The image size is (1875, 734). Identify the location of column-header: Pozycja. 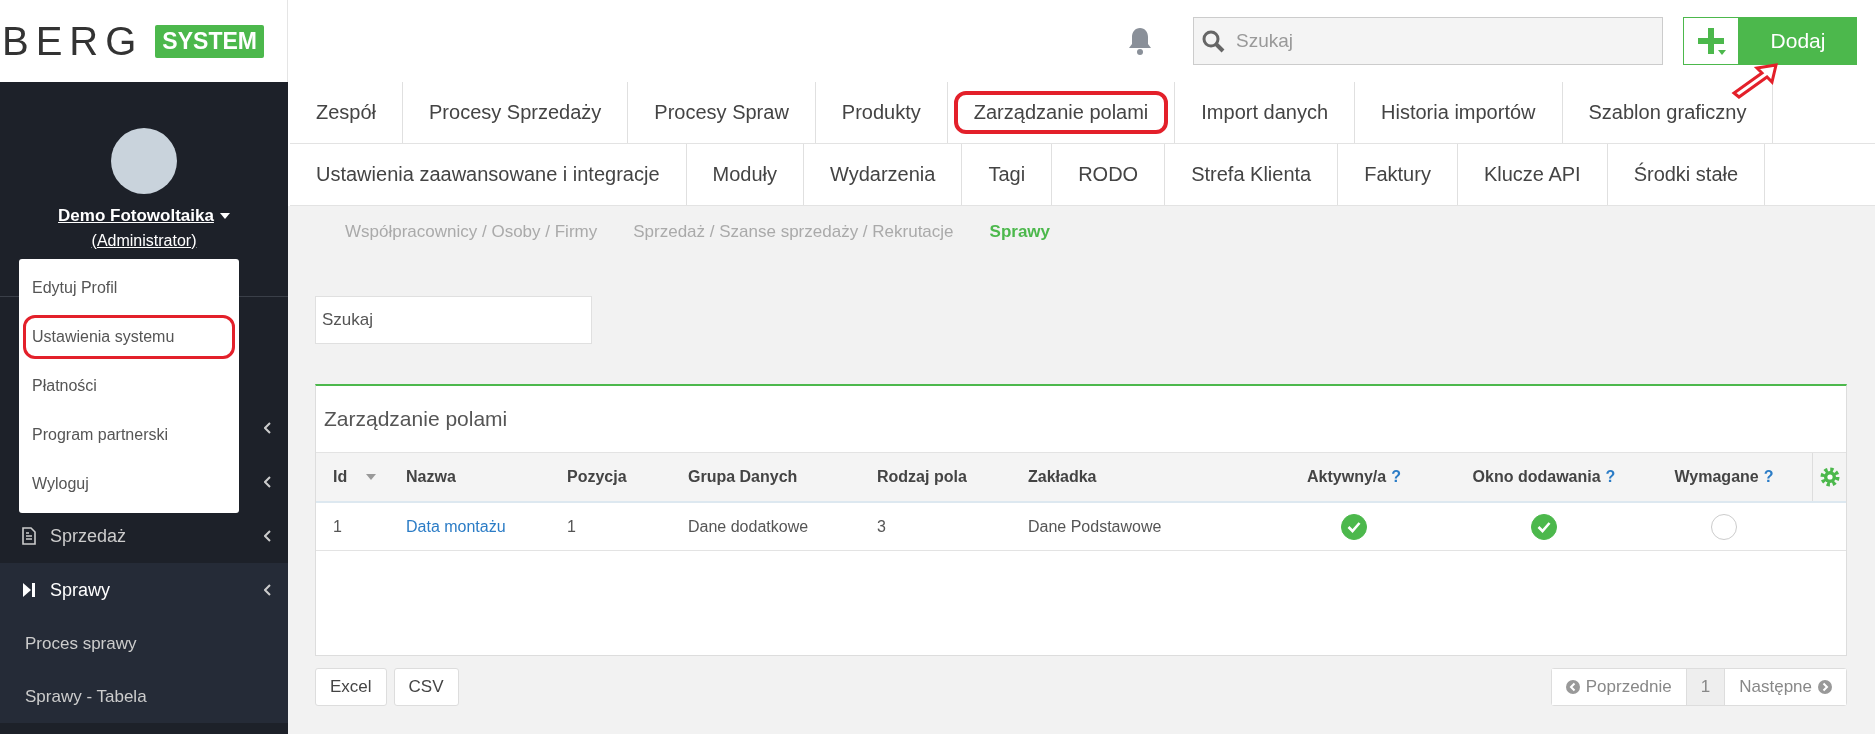
(597, 477).